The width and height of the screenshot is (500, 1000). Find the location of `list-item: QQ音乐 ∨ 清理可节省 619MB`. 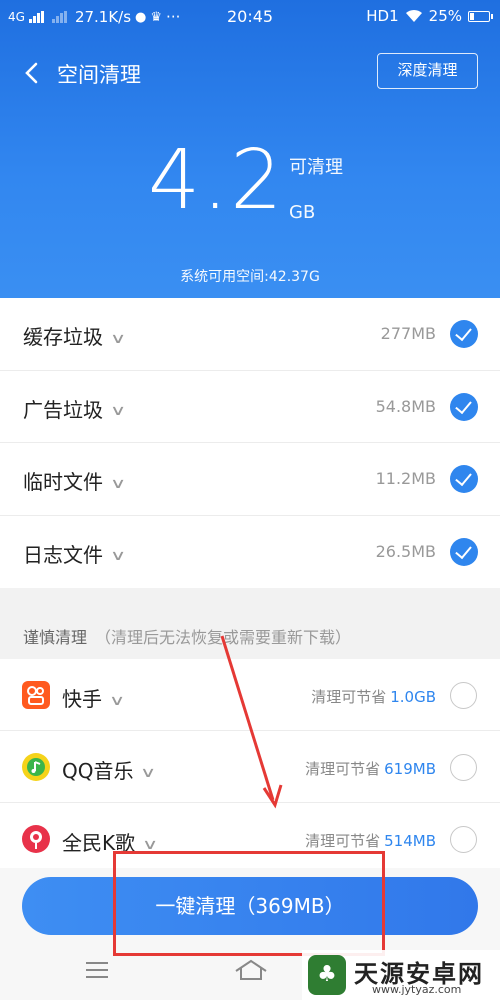

list-item: QQ音乐 ∨ 清理可节省 619MB is located at coordinates (250, 767).